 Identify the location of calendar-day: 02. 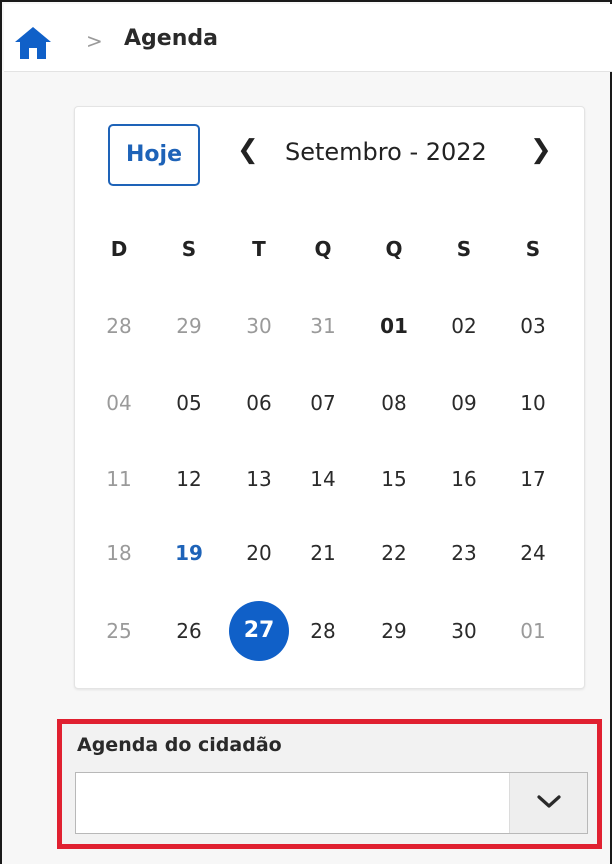
(464, 326).